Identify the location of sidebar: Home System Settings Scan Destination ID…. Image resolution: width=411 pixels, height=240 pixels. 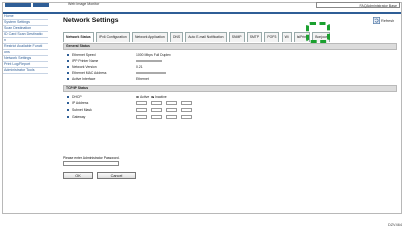
(25, 44).